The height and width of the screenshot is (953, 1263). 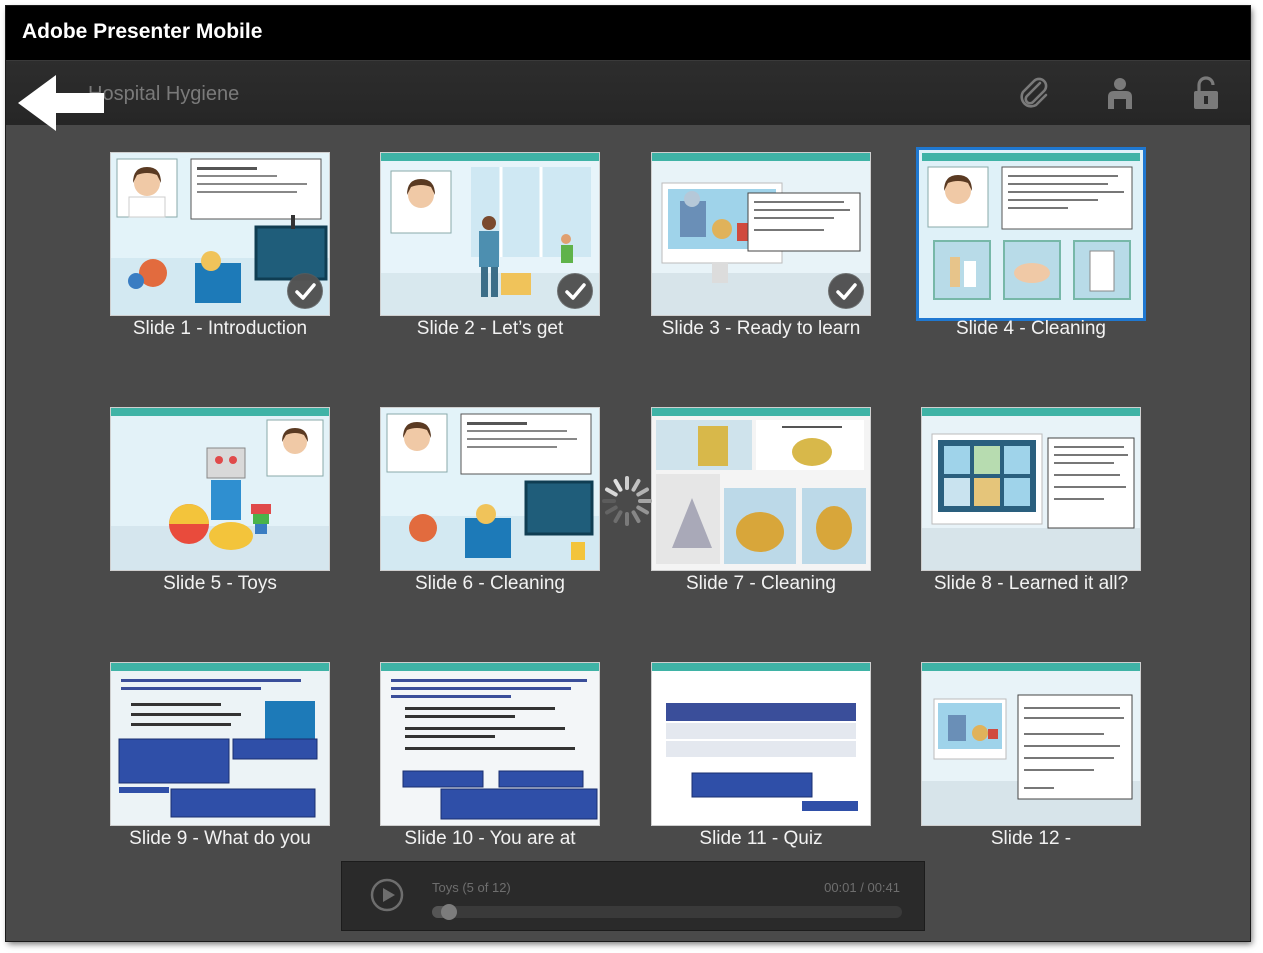 What do you see at coordinates (761, 328) in the screenshot?
I see `slide-caption: Slide 3 - Ready to learn` at bounding box center [761, 328].